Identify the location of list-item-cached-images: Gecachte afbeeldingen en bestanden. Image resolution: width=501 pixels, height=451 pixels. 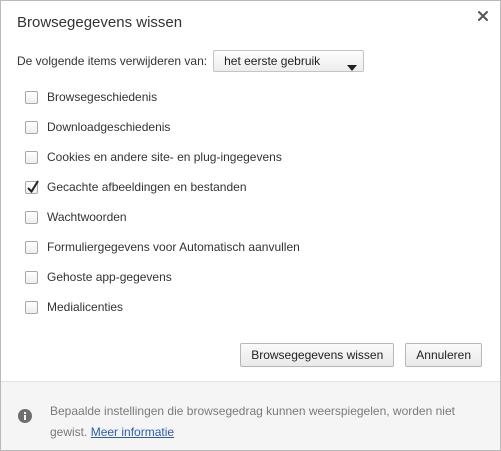
(162, 187).